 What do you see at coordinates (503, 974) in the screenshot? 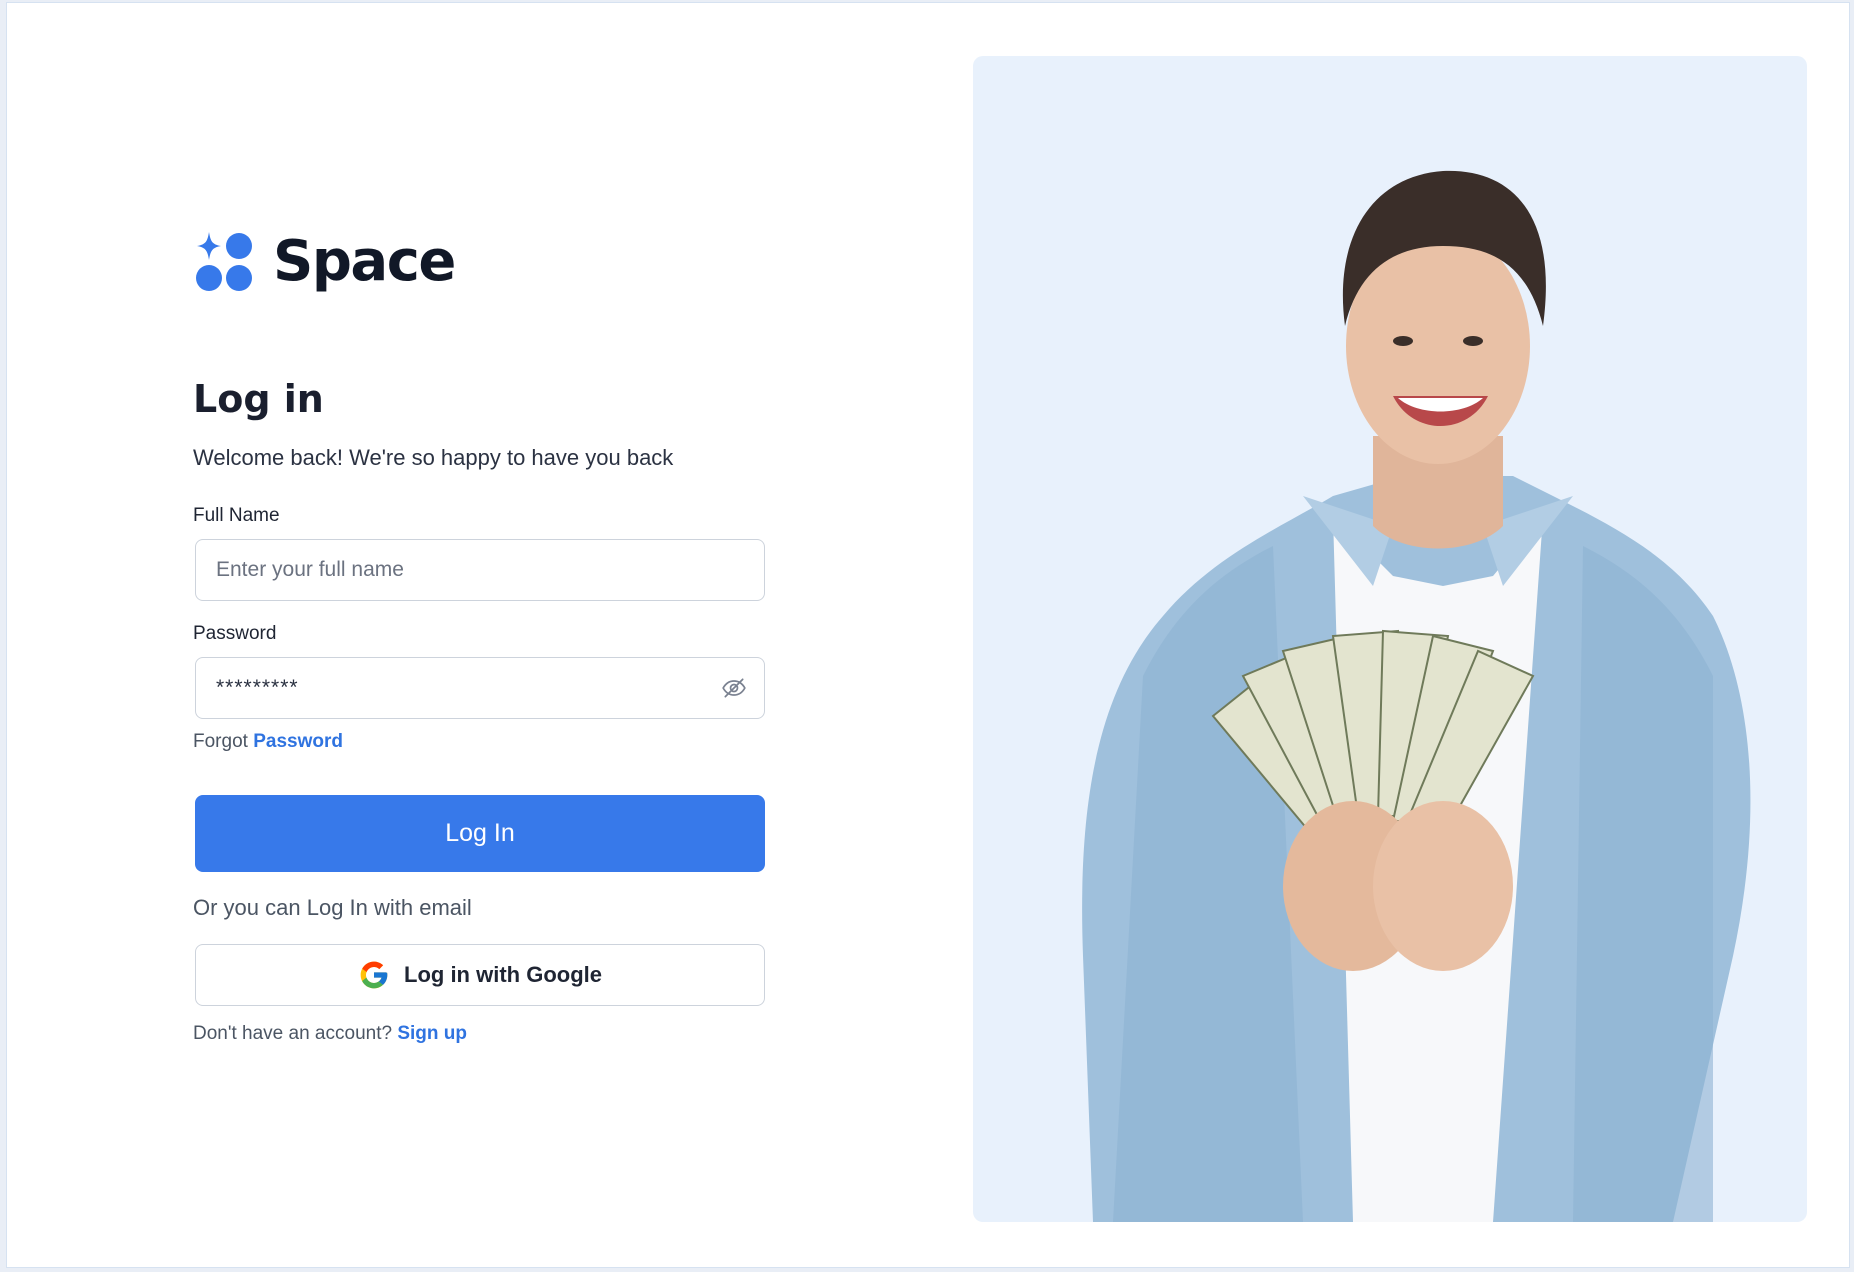
I see `google-login-label: Log in with Google` at bounding box center [503, 974].